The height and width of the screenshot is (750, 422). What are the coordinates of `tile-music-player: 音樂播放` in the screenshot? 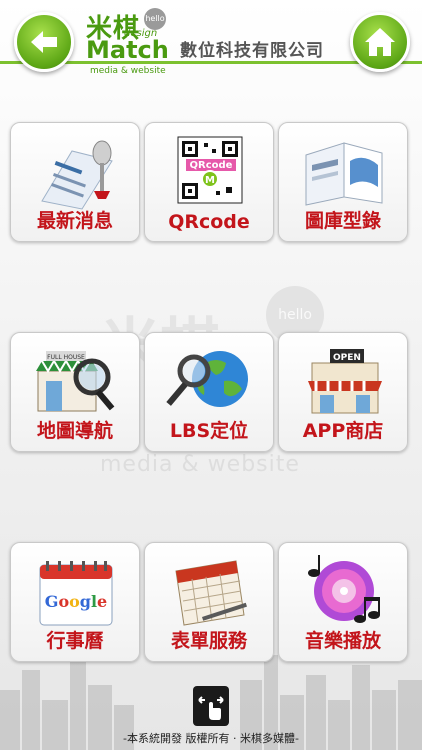 It's located at (343, 602).